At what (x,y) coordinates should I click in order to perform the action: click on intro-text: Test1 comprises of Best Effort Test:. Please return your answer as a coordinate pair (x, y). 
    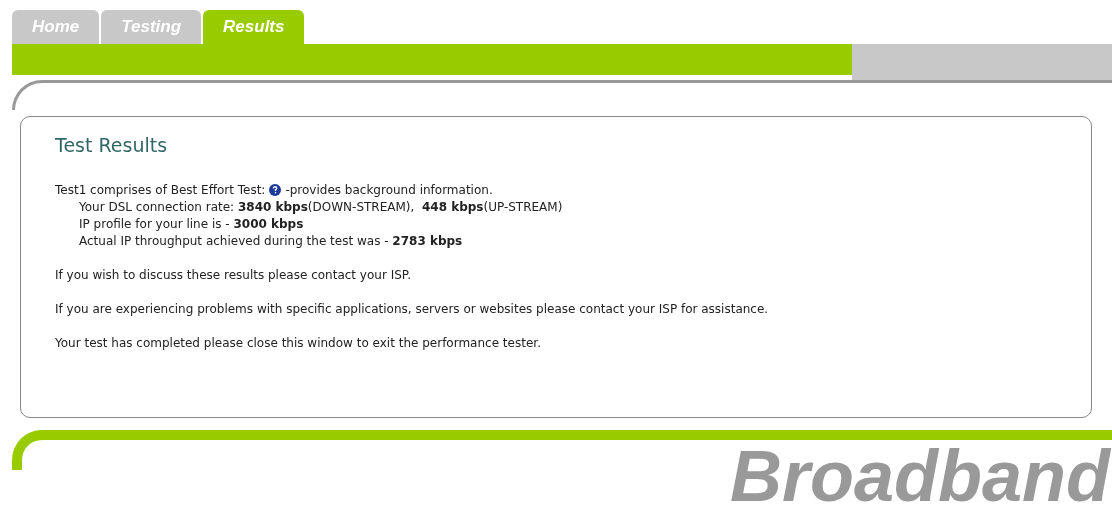
    Looking at the image, I should click on (160, 190).